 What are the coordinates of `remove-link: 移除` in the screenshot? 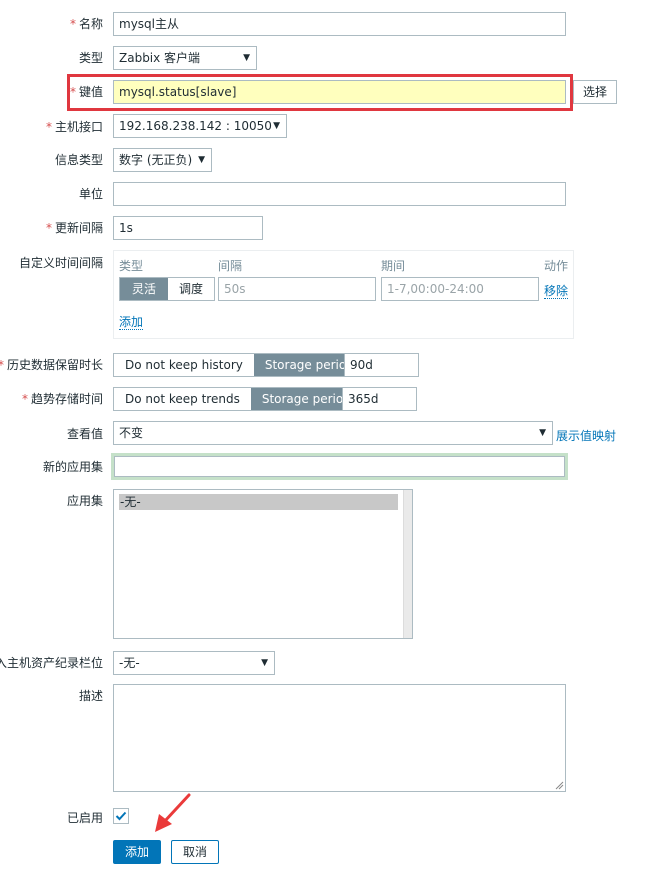 It's located at (556, 290).